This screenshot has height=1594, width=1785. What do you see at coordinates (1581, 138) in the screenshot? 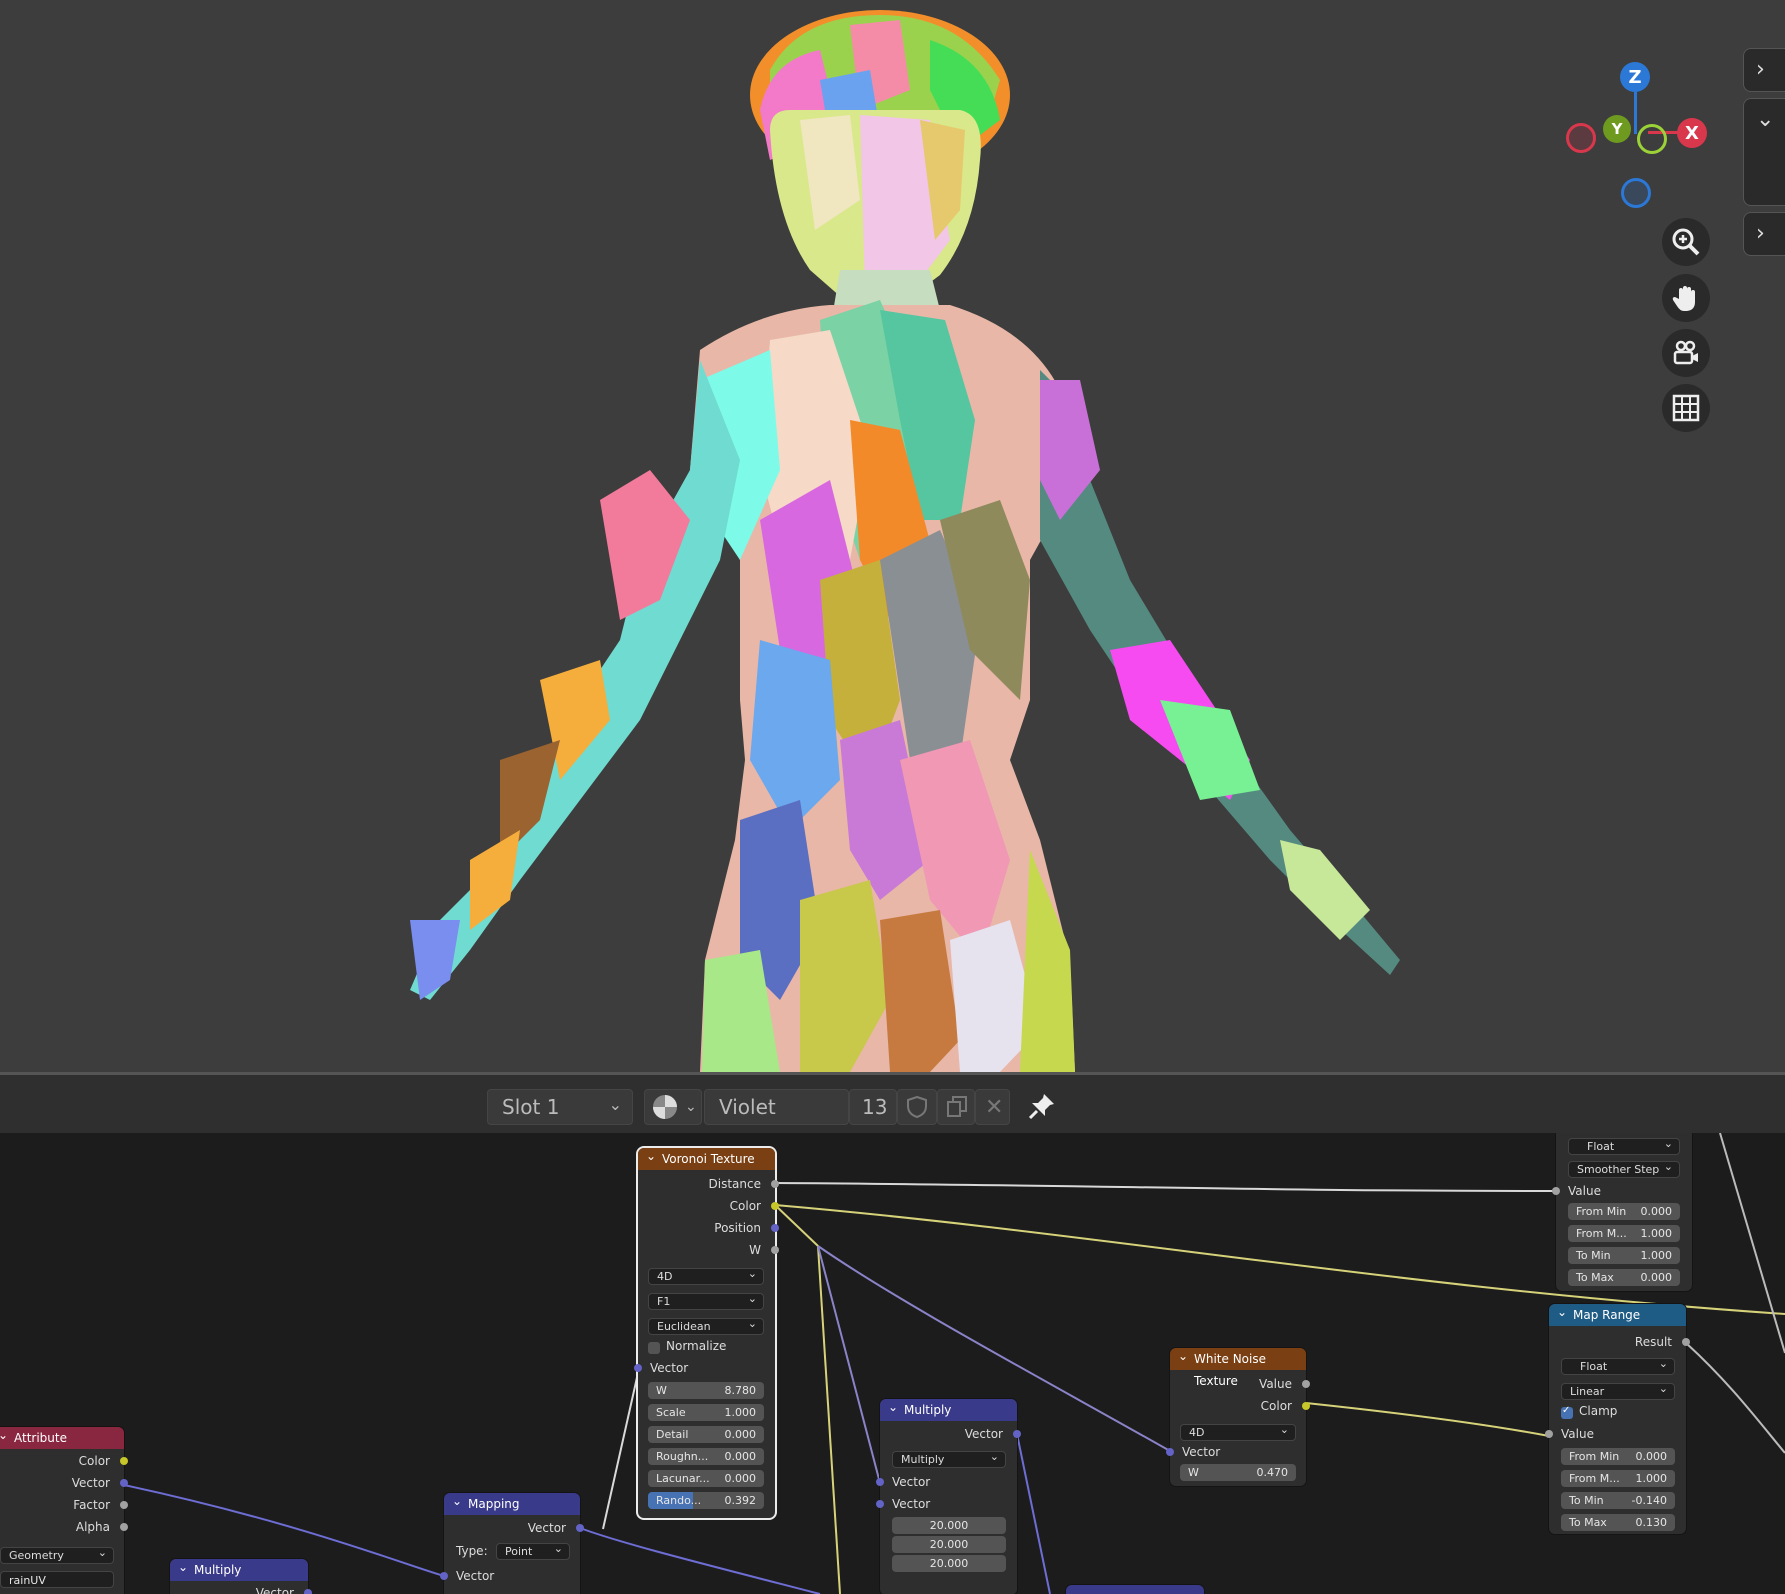
I see `gizmo-neg-x` at bounding box center [1581, 138].